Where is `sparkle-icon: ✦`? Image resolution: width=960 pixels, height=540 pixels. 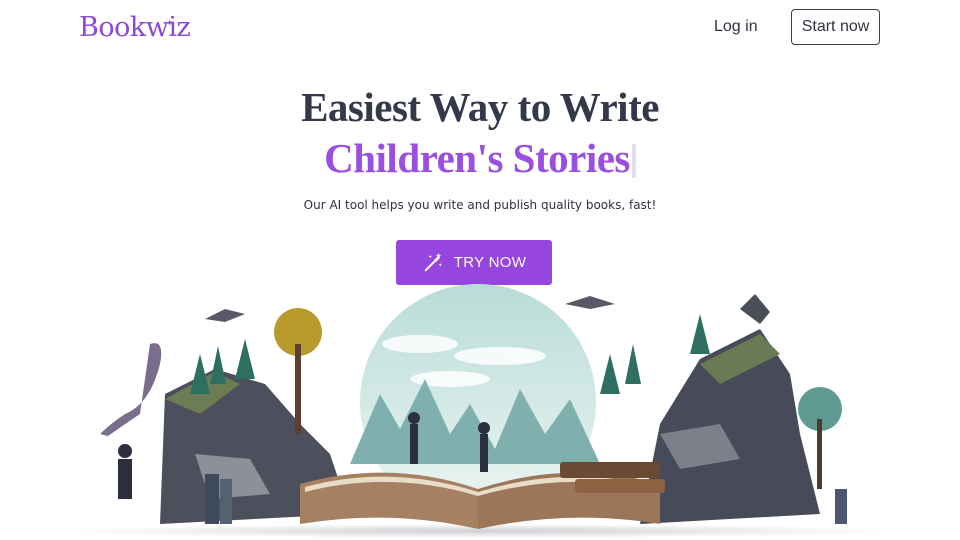 sparkle-icon: ✦ is located at coordinates (170, 24).